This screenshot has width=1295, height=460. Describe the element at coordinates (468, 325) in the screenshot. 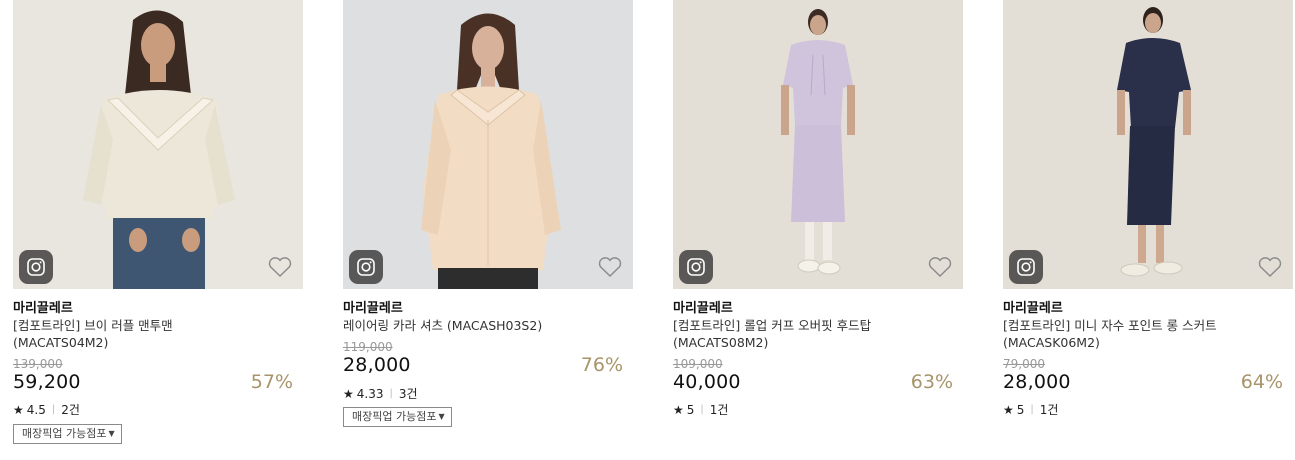

I see `product-name: 레이어링 카라 셔츠 (MACASH03S2)` at that location.